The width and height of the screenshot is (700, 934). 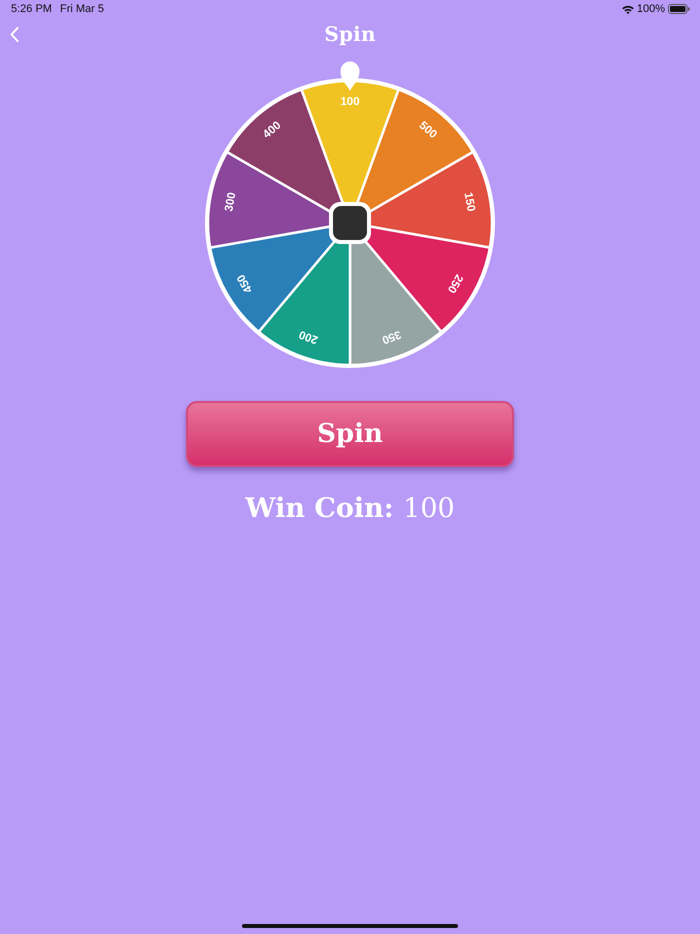 I want to click on screen-title: Spin, so click(x=350, y=34).